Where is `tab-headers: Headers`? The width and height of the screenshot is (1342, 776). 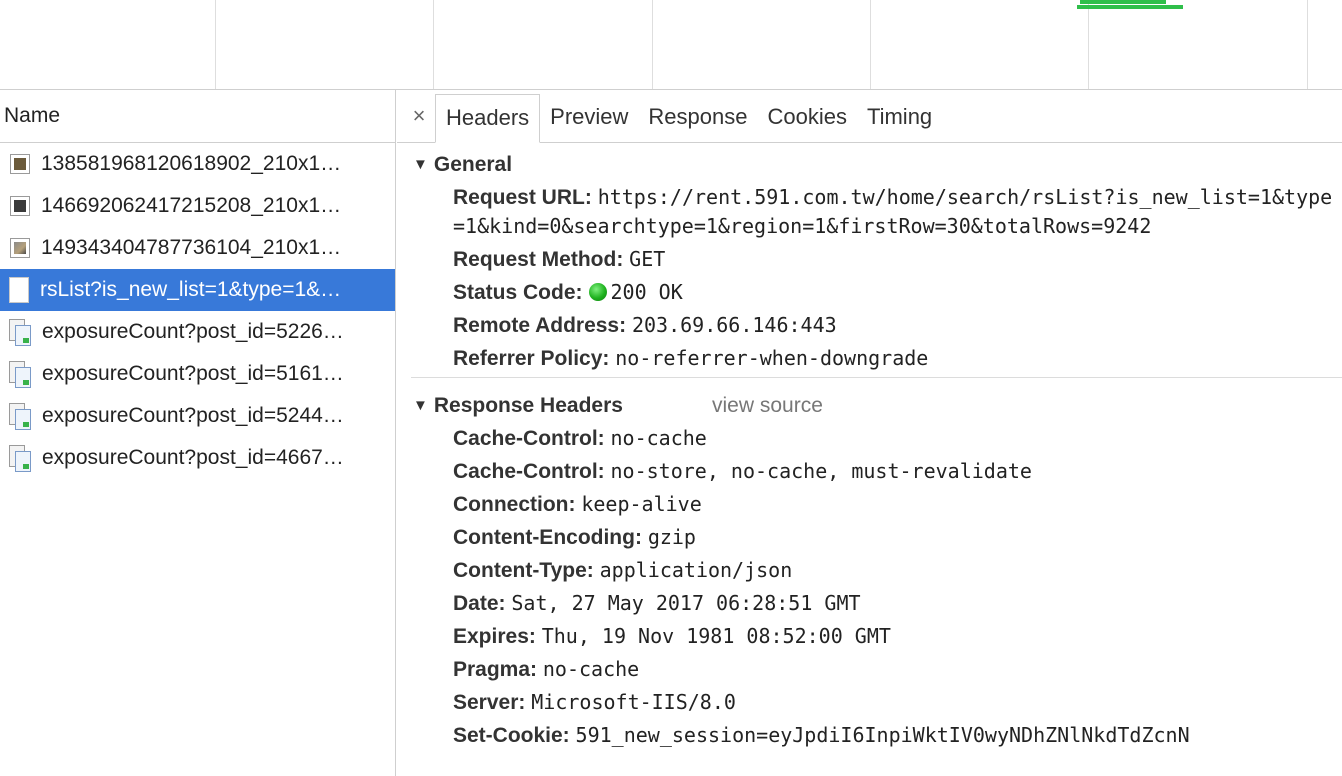 tab-headers: Headers is located at coordinates (488, 118).